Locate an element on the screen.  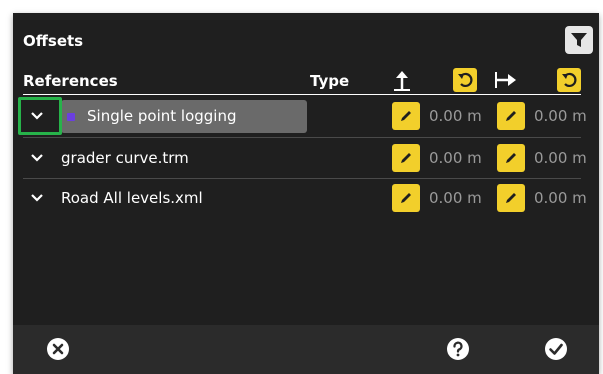
cancel-button is located at coordinates (58, 349).